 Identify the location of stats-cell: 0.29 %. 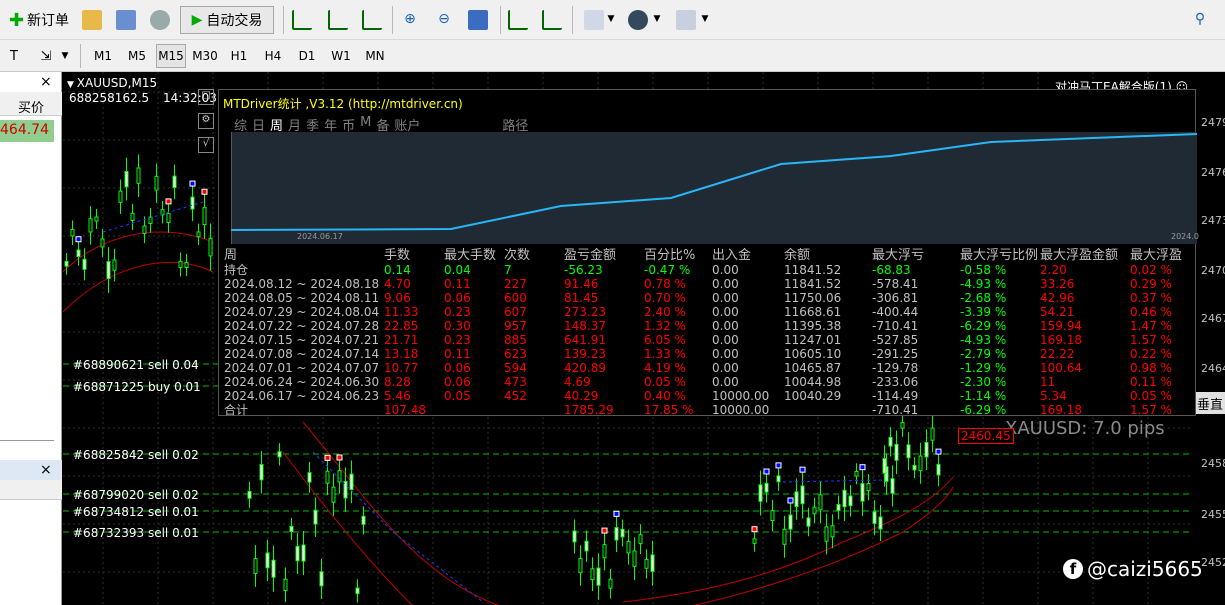
(1151, 284).